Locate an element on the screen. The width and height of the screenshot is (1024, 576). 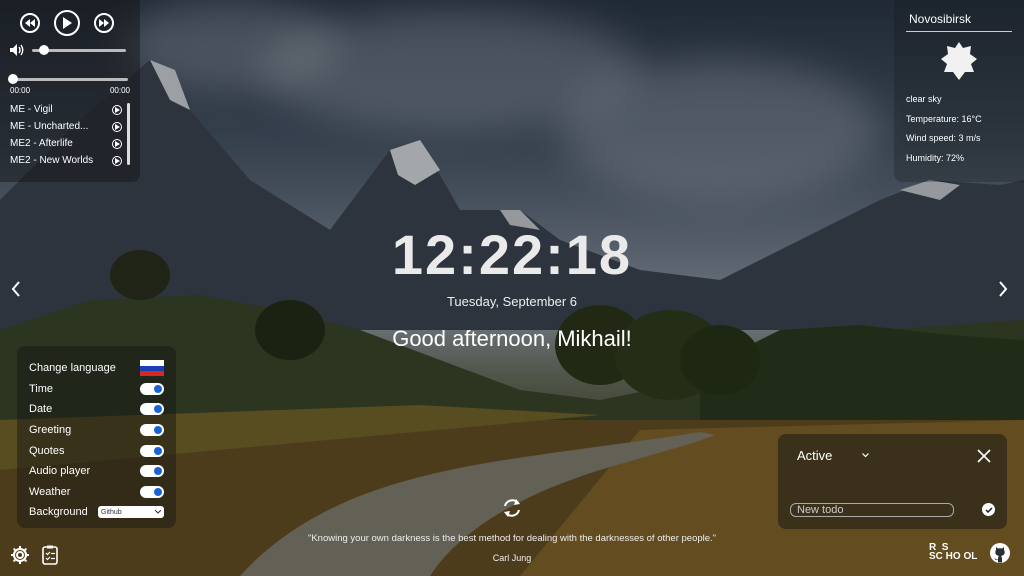
russia-flag-icon is located at coordinates (152, 368).